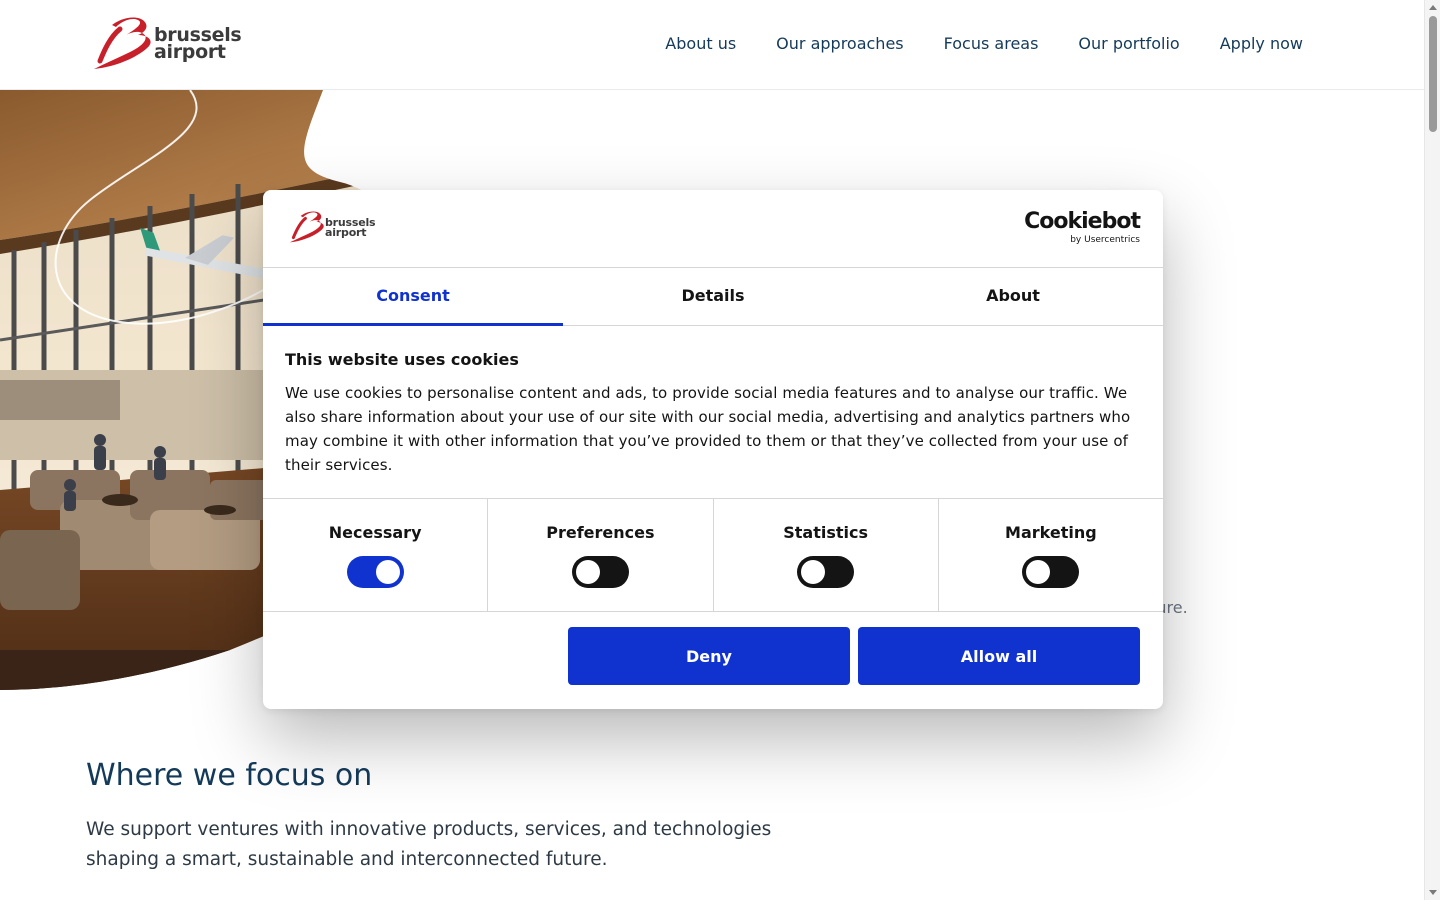 Image resolution: width=1440 pixels, height=900 pixels. Describe the element at coordinates (1013, 296) in the screenshot. I see `tab-about: About` at that location.